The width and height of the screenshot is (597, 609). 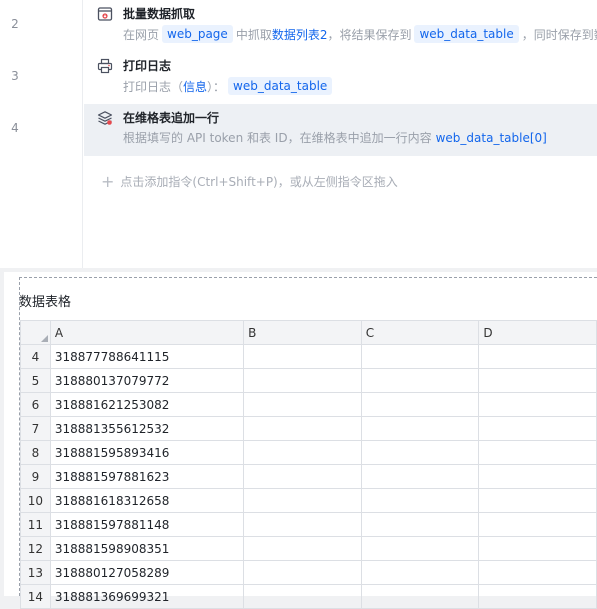 What do you see at coordinates (15, 76) in the screenshot?
I see `line-number: 3` at bounding box center [15, 76].